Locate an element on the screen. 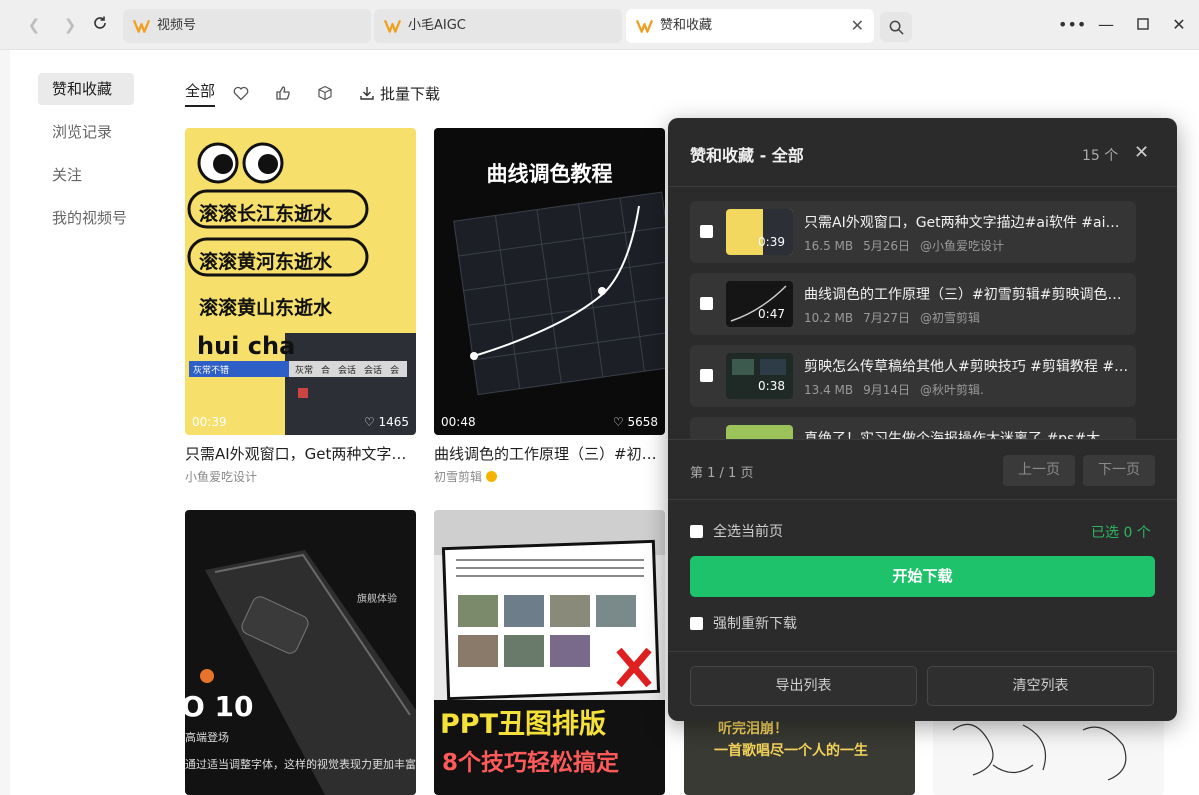 This screenshot has height=795, width=1199. sidebar: 赞和收藏 浏览记录 关注 我的视频号 is located at coordinates (86, 159).